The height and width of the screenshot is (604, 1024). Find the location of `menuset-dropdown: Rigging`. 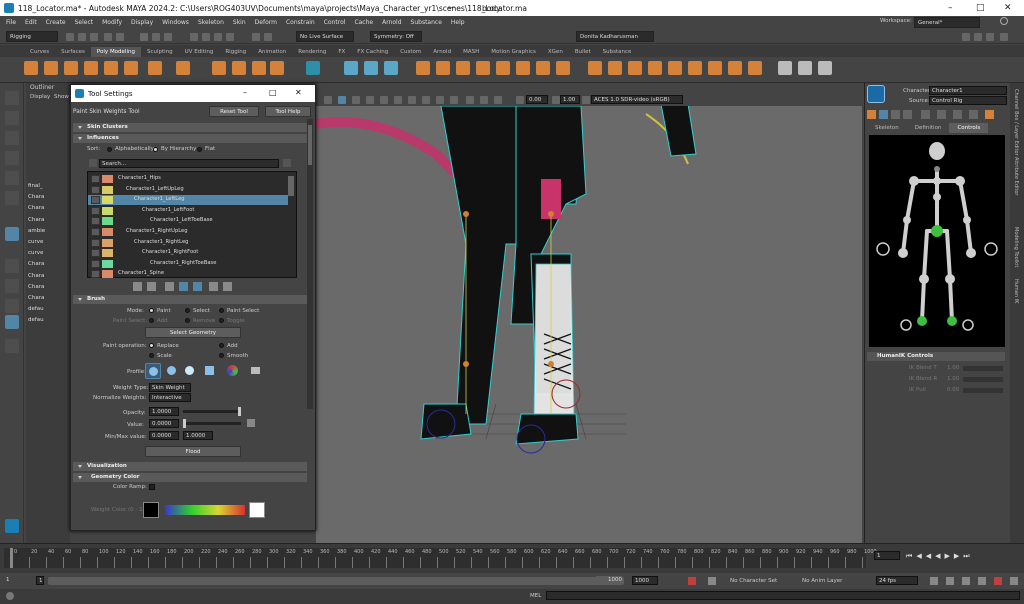

menuset-dropdown: Rigging is located at coordinates (32, 36).